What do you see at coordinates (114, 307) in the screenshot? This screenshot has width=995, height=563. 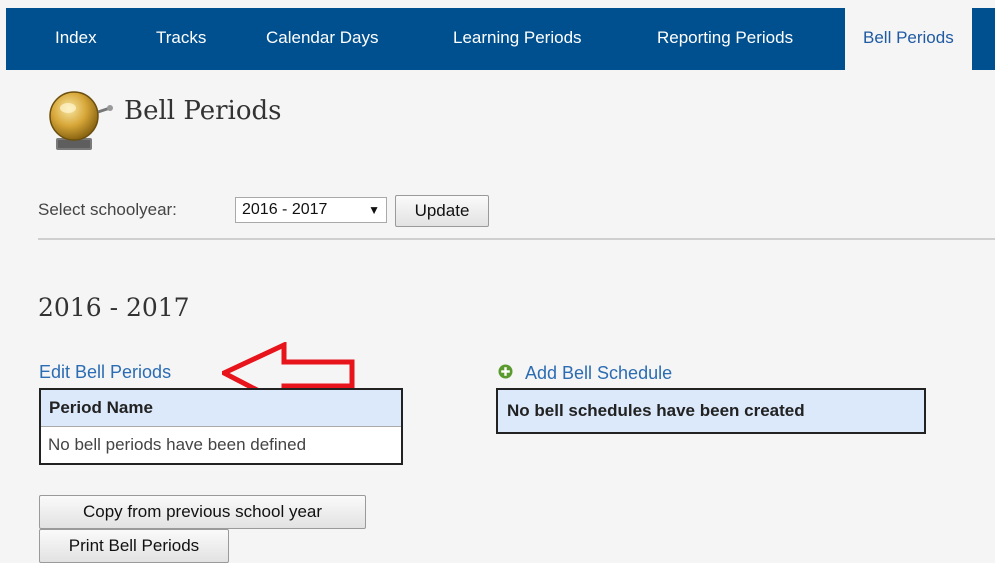 I see `year-heading: 2016 - 2017` at bounding box center [114, 307].